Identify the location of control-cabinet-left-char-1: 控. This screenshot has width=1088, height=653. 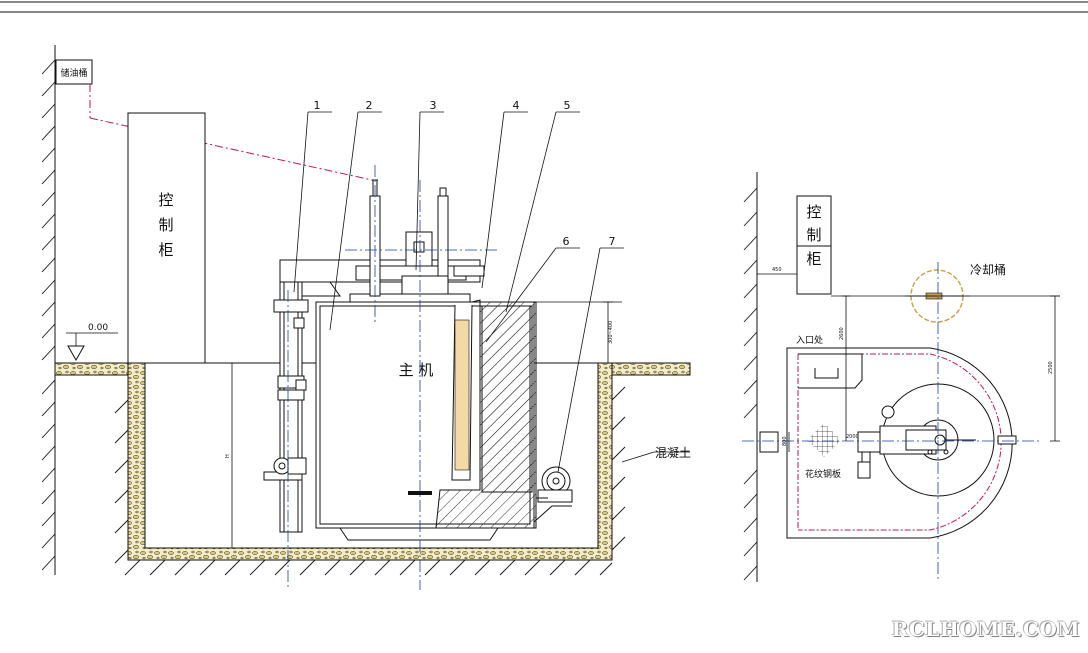
(165, 200).